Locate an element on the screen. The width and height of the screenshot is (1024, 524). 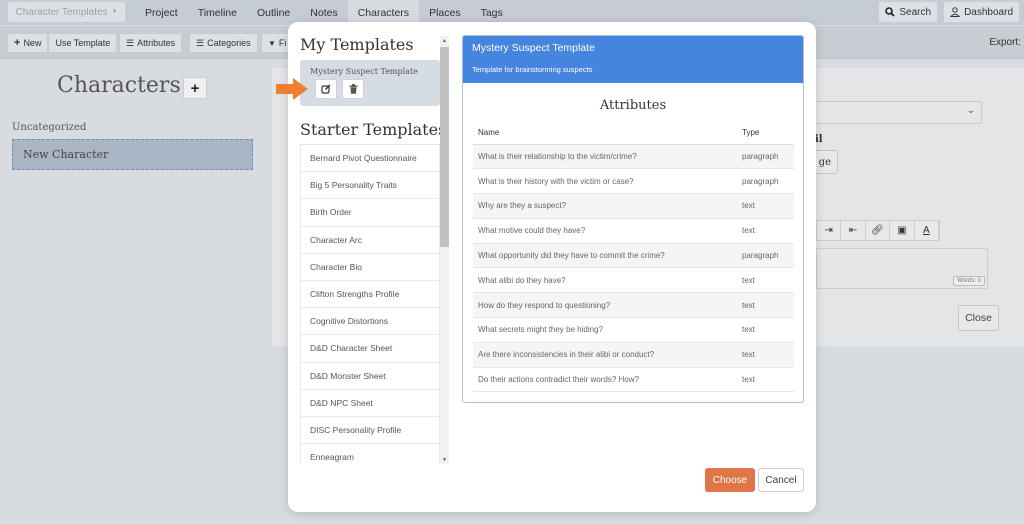
template-title: Mystery Suspect Template is located at coordinates (533, 48).